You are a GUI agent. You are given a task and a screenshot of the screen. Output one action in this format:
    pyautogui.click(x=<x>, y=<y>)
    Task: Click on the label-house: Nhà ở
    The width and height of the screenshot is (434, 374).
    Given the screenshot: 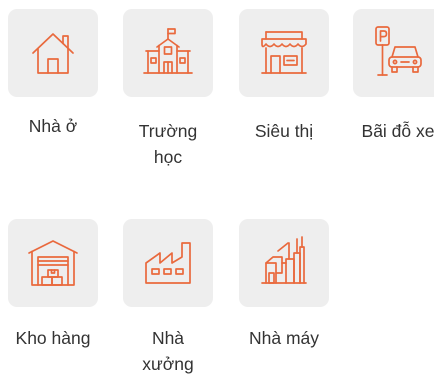 What is the action you would take?
    pyautogui.click(x=53, y=126)
    